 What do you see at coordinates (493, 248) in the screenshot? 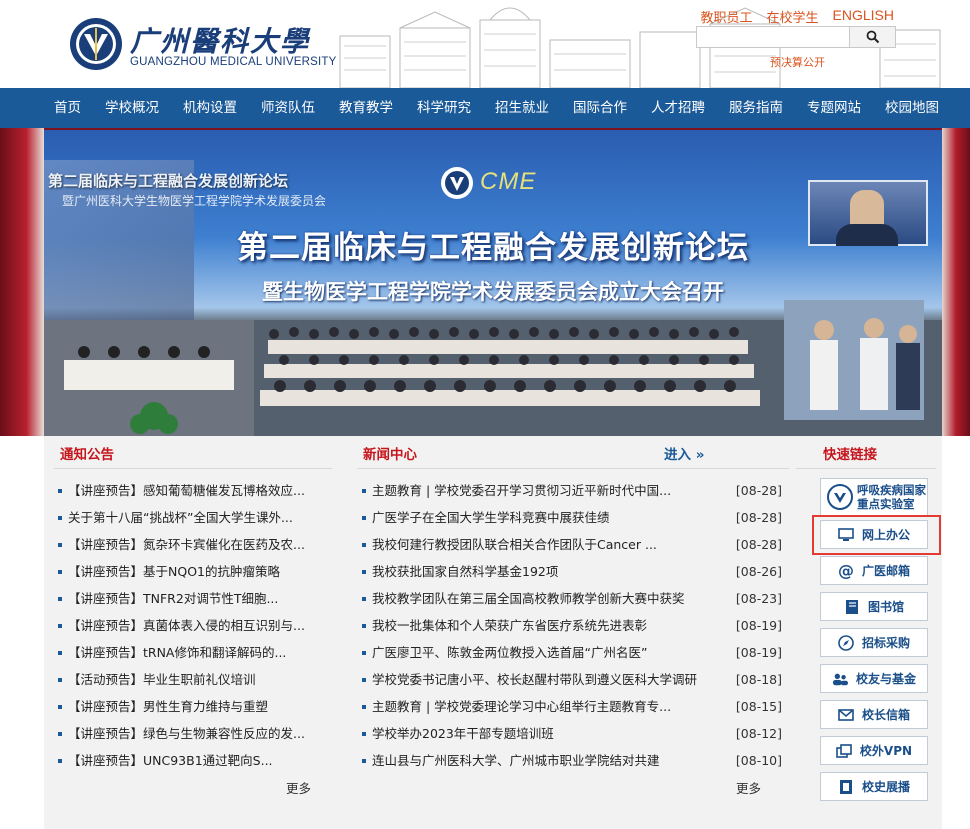
I see `banner-title: 第二届临床与工程融合发展创新论坛` at bounding box center [493, 248].